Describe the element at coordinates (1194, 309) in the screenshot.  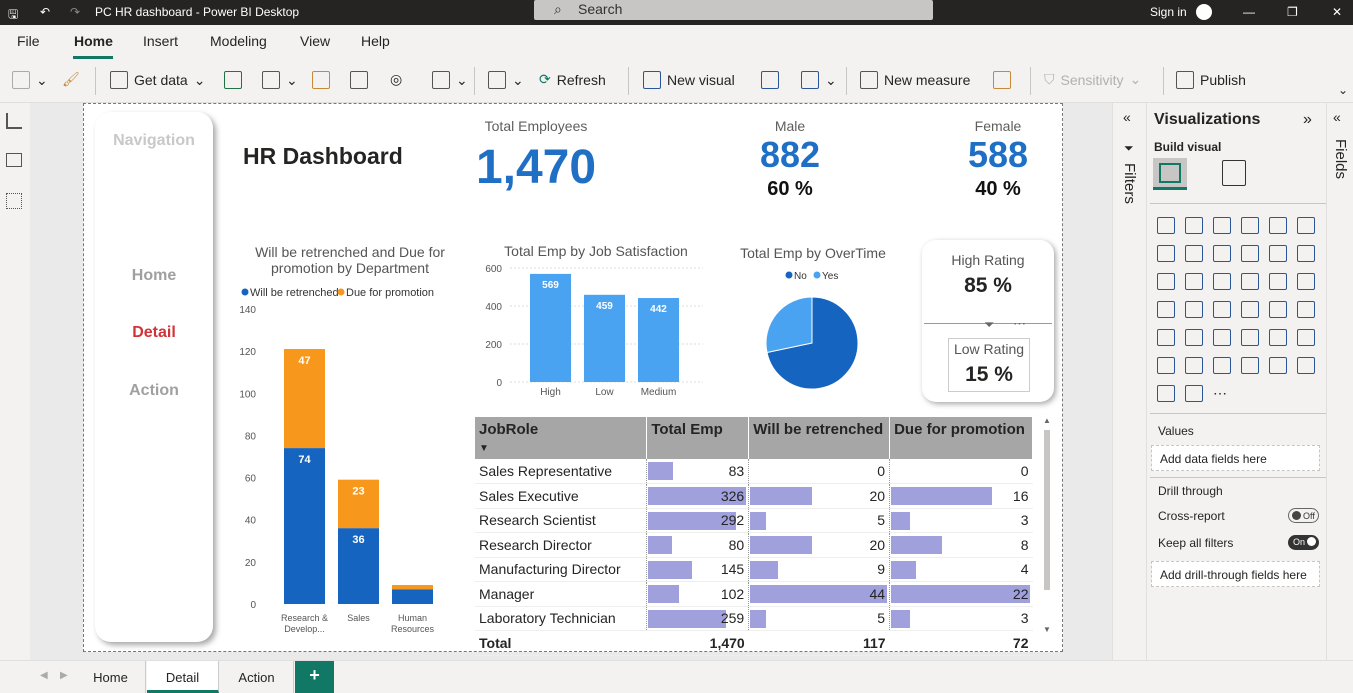
I see `filled-map-visual-icon` at that location.